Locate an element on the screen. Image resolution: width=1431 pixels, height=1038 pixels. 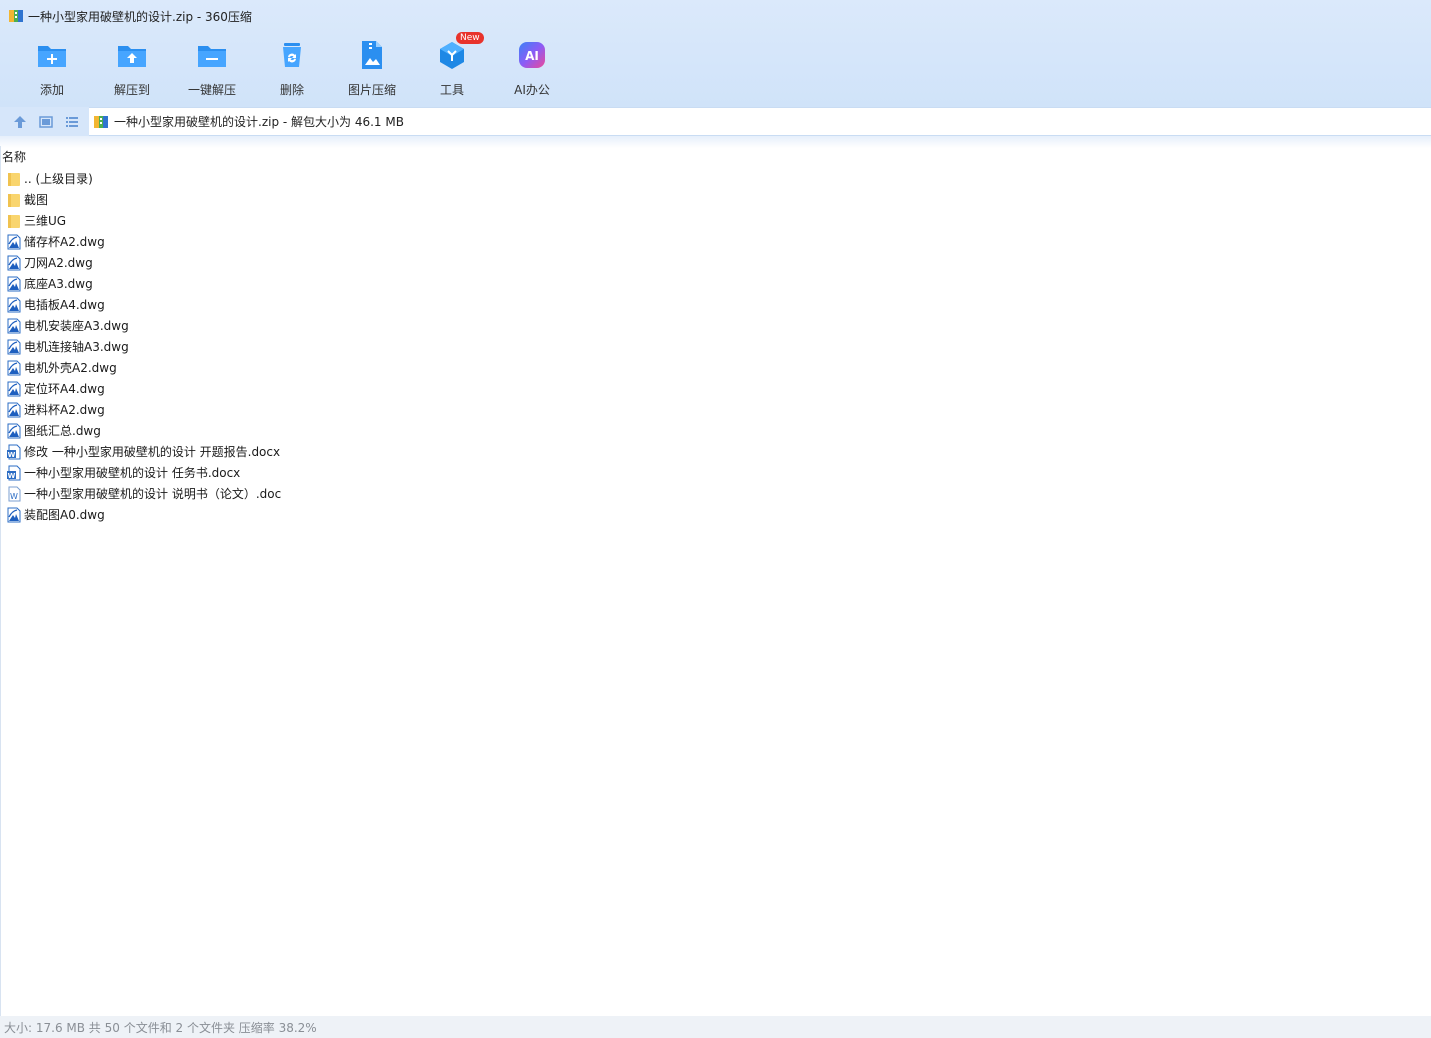
thumbnail-view-icon is located at coordinates (46, 121).